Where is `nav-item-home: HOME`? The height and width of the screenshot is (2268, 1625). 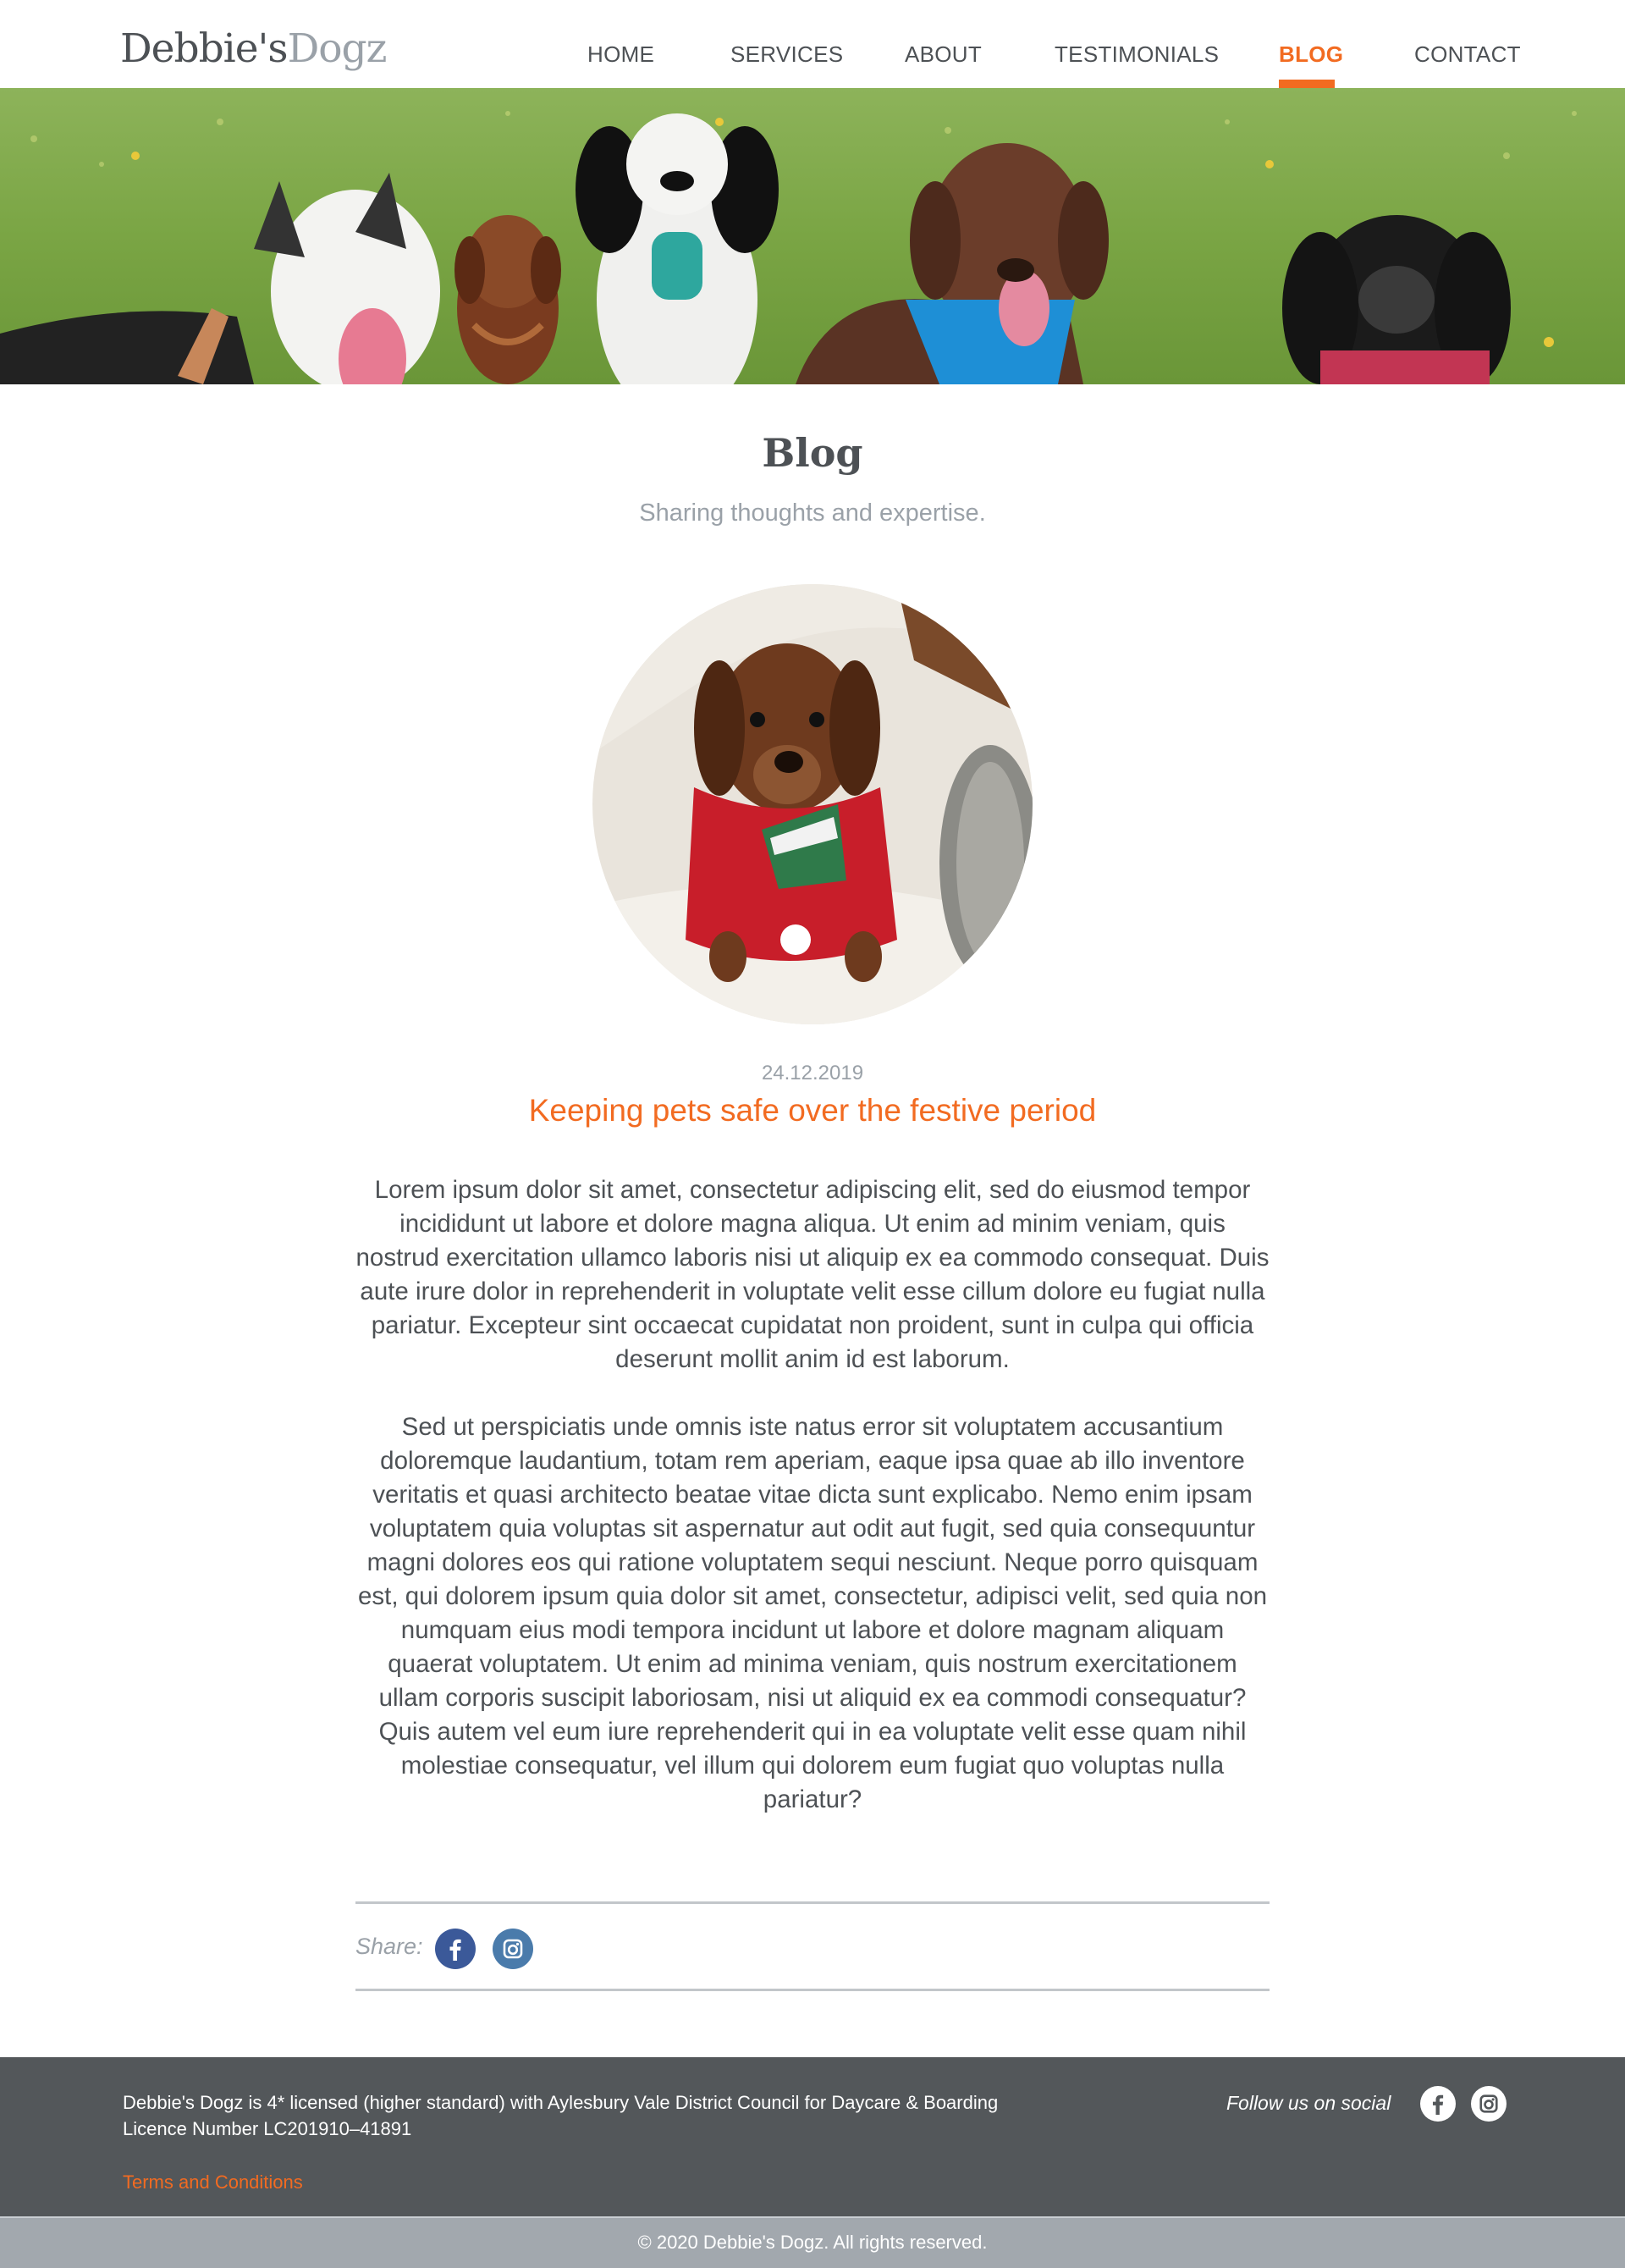
nav-item-home: HOME is located at coordinates (620, 54).